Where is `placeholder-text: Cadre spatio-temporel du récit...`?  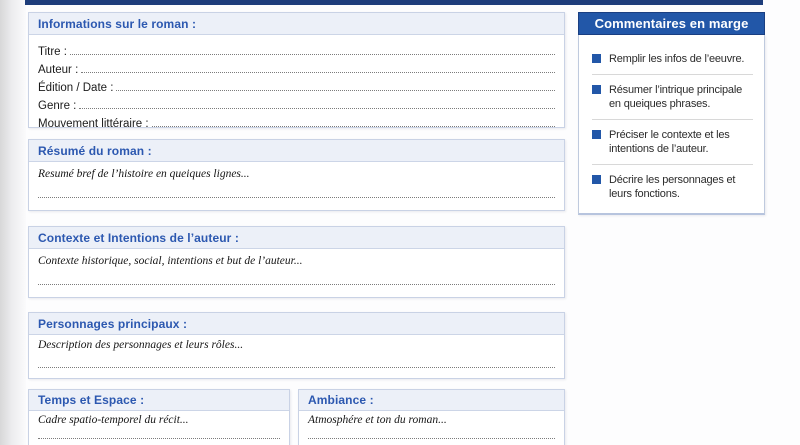
placeholder-text: Cadre spatio-temporel du récit... is located at coordinates (113, 420).